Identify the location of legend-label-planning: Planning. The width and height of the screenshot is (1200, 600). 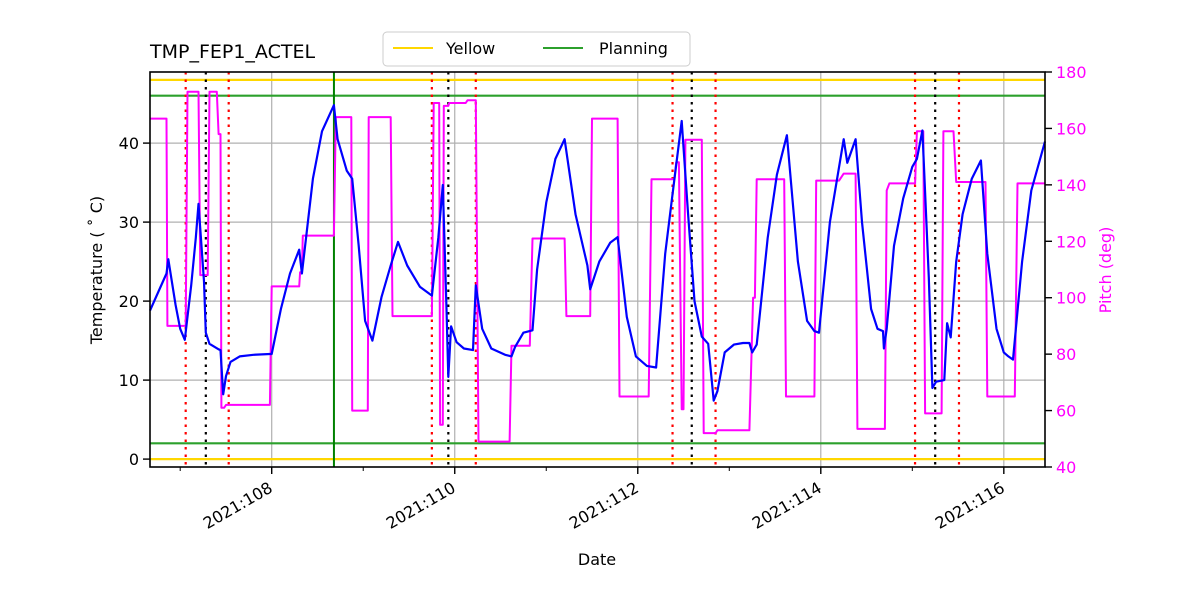
(633, 48).